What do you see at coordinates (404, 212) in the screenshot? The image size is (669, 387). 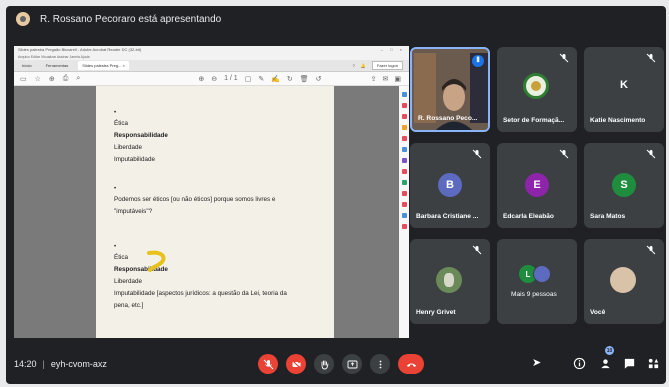 I see `acrobat-tools-sidebar` at bounding box center [404, 212].